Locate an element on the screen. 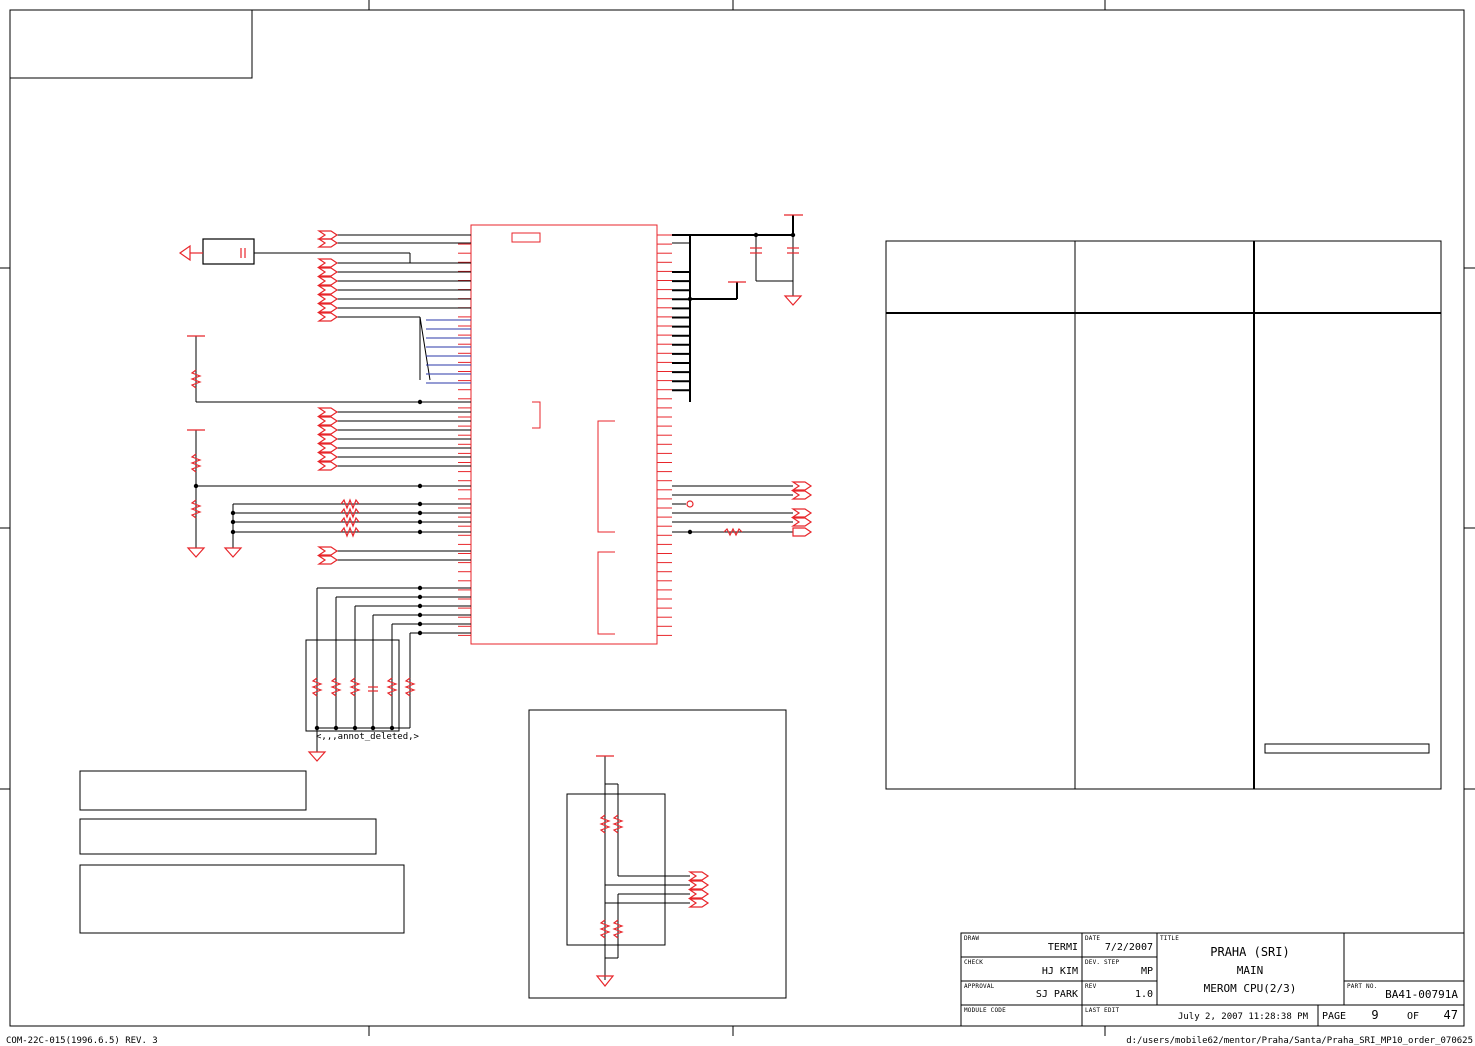 The width and height of the screenshot is (1475, 1046). form-code: COM-22C-015(1996.6.5) REV. 3 is located at coordinates (82, 1041).